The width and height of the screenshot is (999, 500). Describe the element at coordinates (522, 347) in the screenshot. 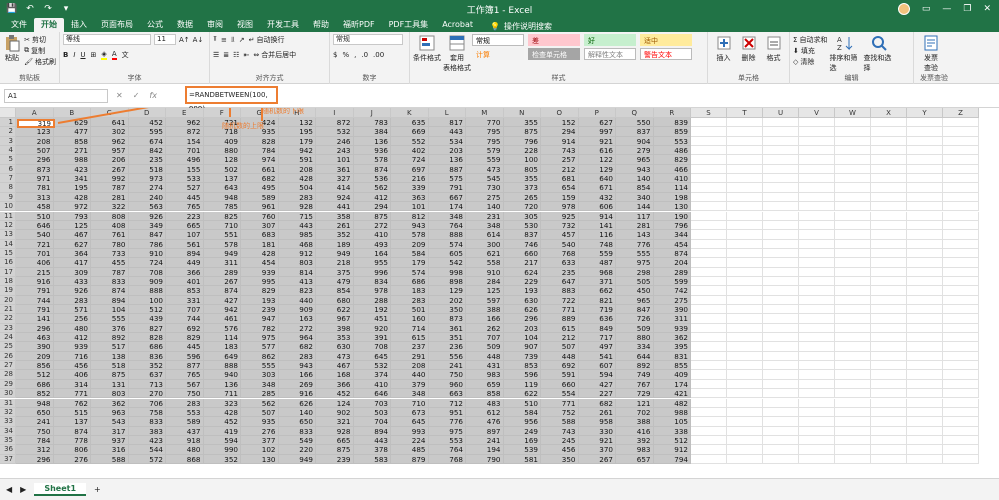

I see `cell: 907` at that location.